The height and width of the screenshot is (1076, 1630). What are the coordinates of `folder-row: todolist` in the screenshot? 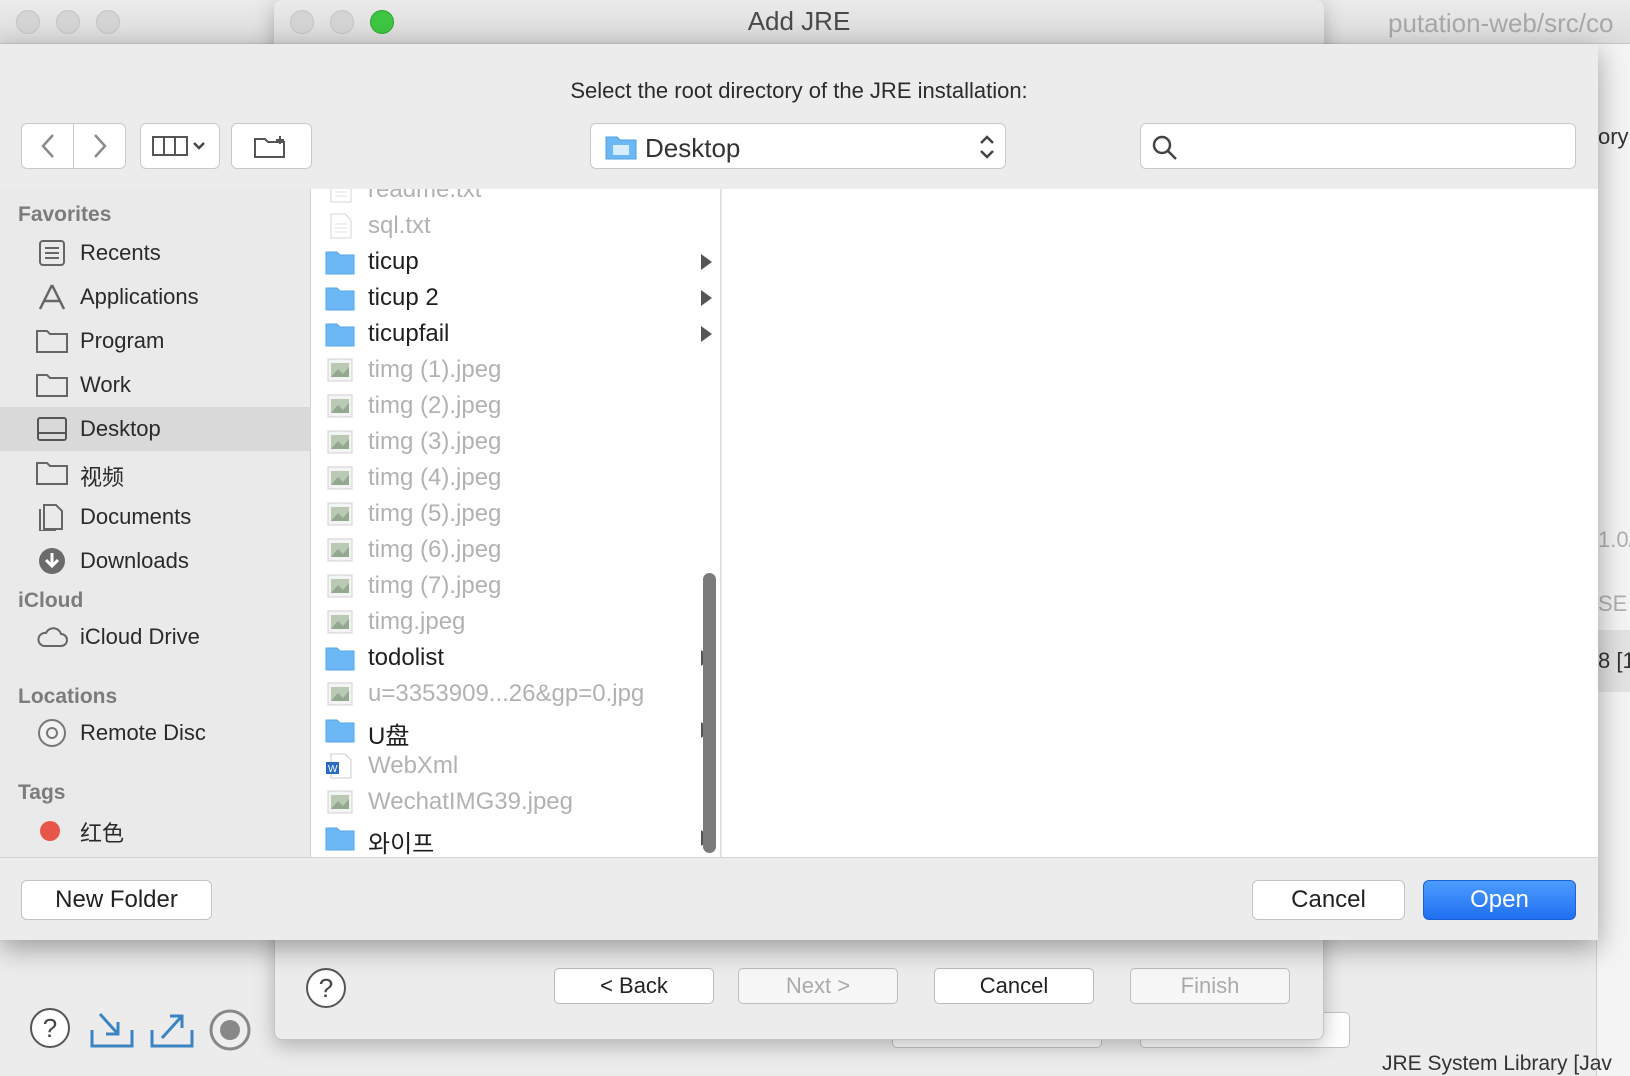 It's located at (515, 659).